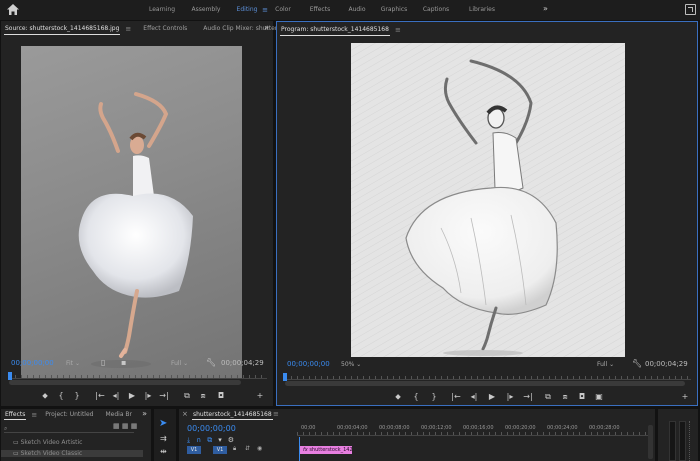 The width and height of the screenshot is (700, 461). I want to click on workspace-tab-audio: Audio, so click(357, 10).